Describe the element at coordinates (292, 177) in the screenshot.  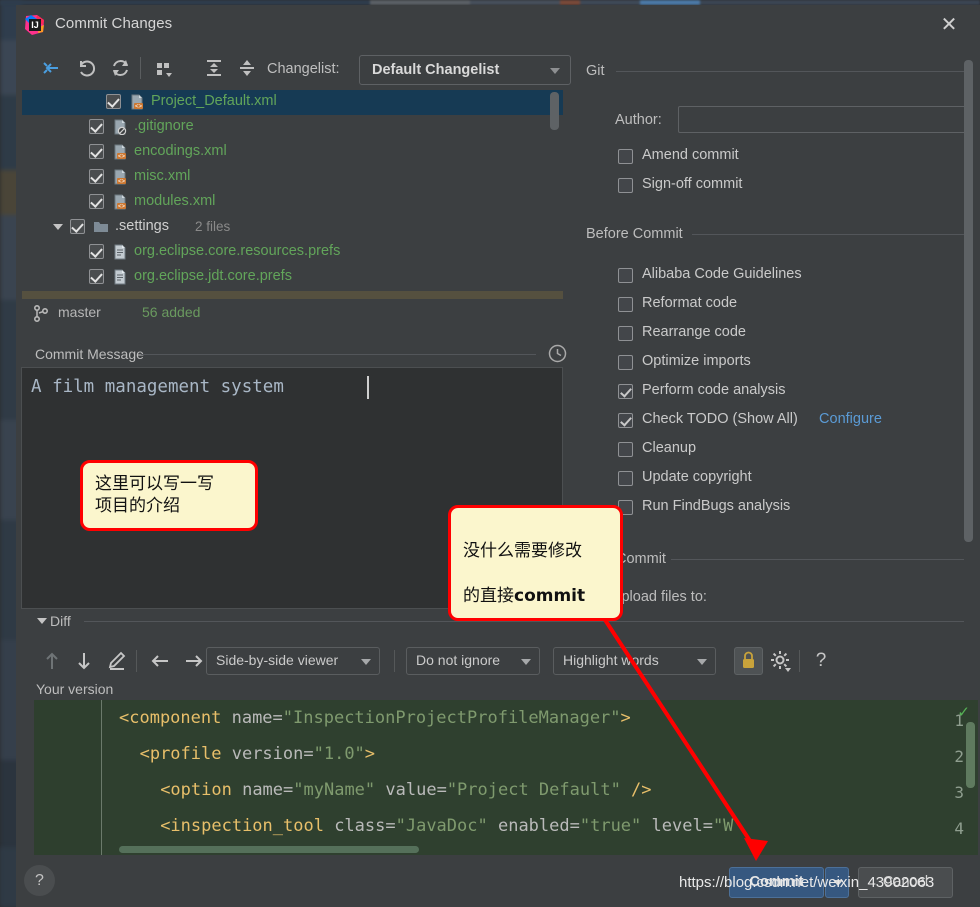
I see `table-row: <> misc.xml` at that location.